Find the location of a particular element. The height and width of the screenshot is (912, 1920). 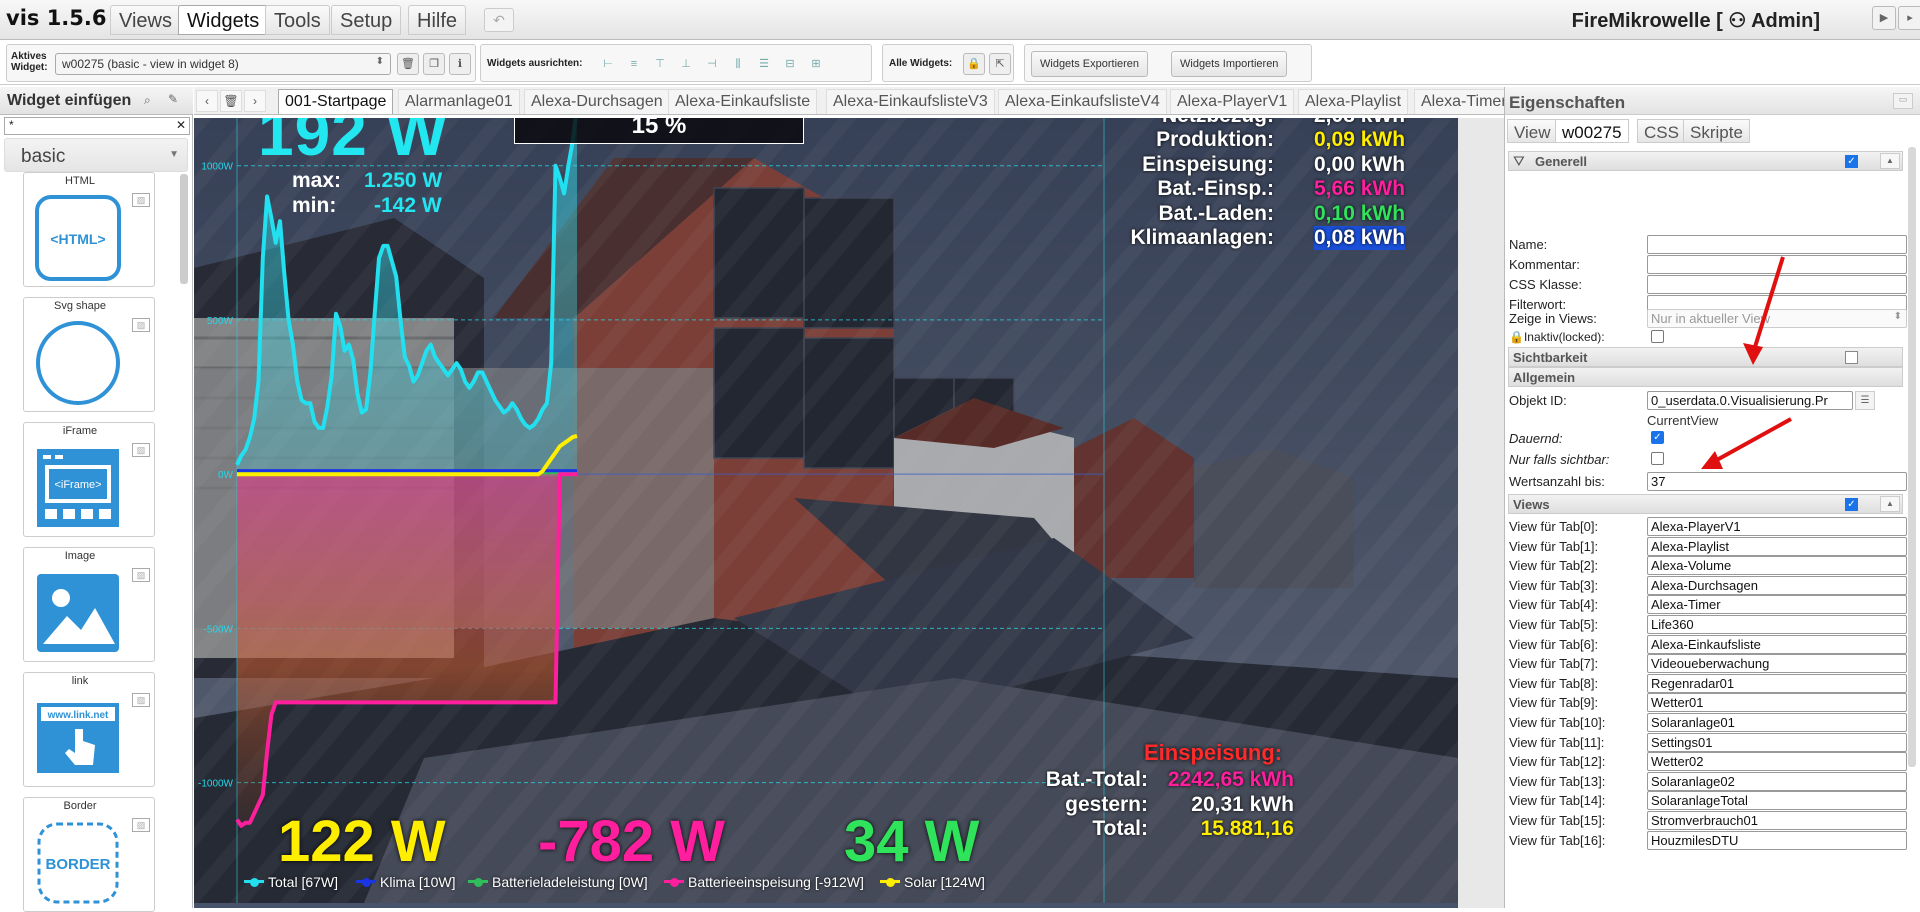

pin-icon: ✎ is located at coordinates (173, 99).